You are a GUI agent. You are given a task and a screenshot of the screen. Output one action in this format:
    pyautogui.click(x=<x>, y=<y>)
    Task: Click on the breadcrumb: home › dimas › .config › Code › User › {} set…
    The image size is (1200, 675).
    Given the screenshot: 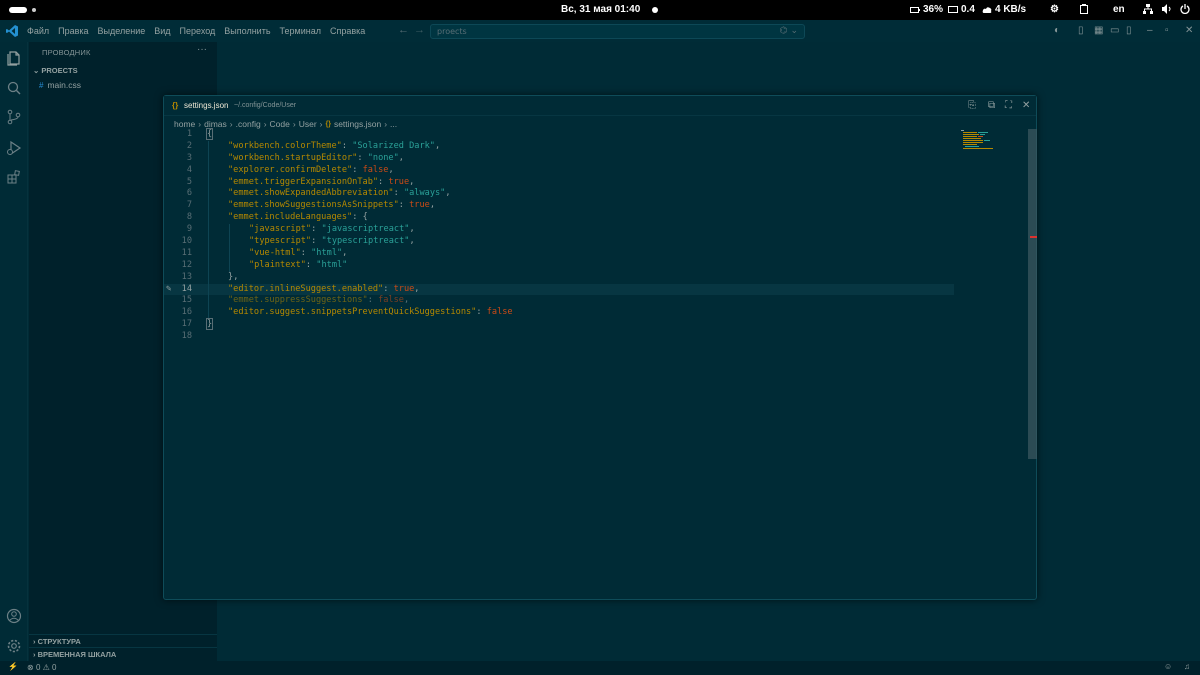 What is the action you would take?
    pyautogui.click(x=286, y=124)
    